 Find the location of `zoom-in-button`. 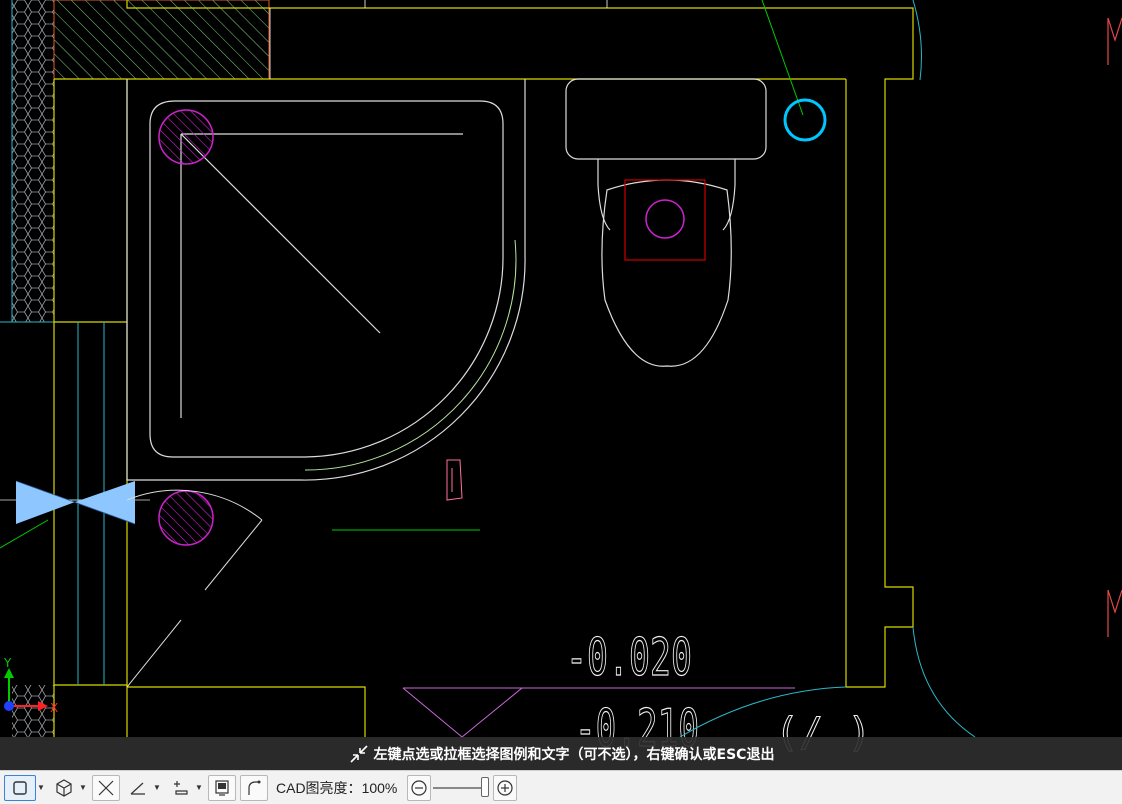

zoom-in-button is located at coordinates (505, 787).